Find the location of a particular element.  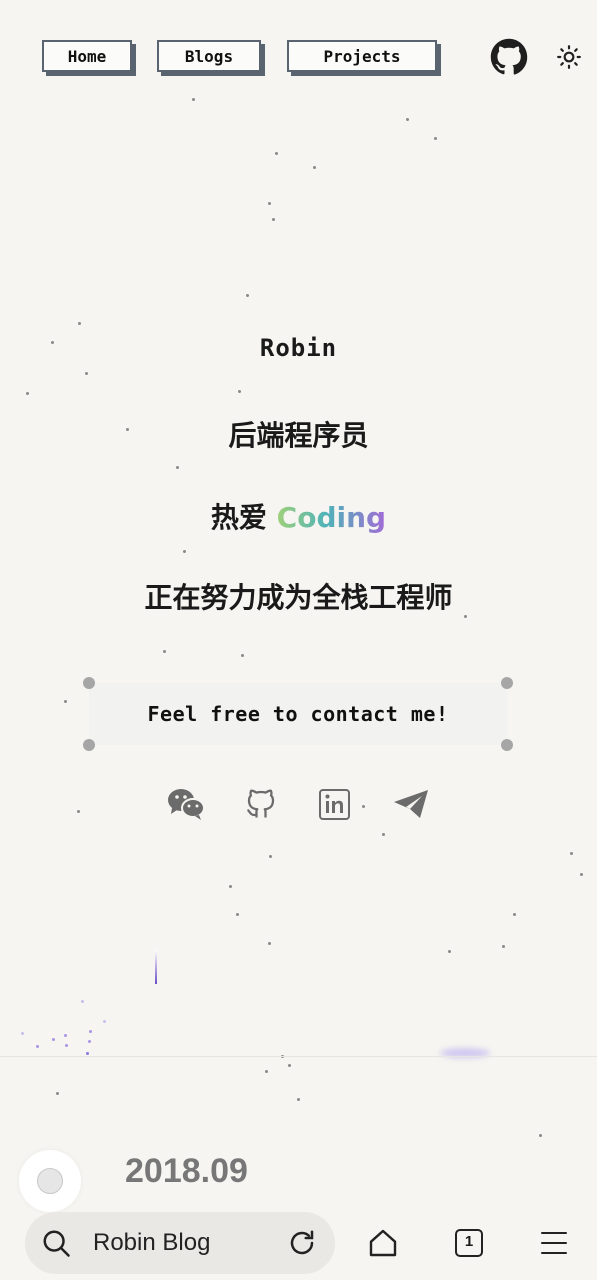

nav-home-button: Home is located at coordinates (87, 56).